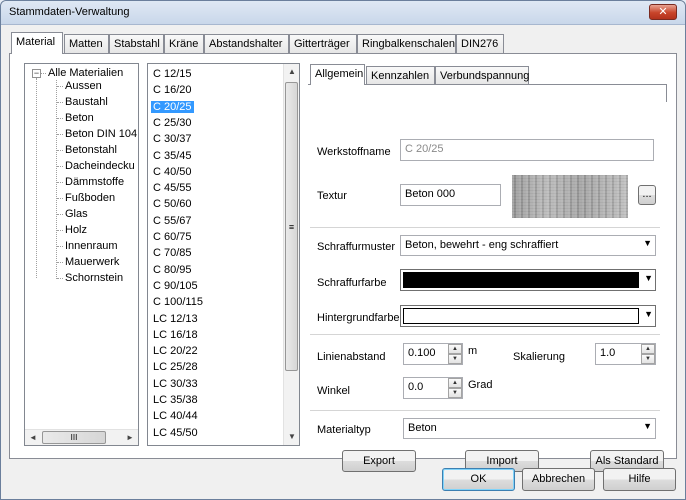  What do you see at coordinates (85, 73) in the screenshot?
I see `tree-root-all-materials: Alle Materialien` at bounding box center [85, 73].